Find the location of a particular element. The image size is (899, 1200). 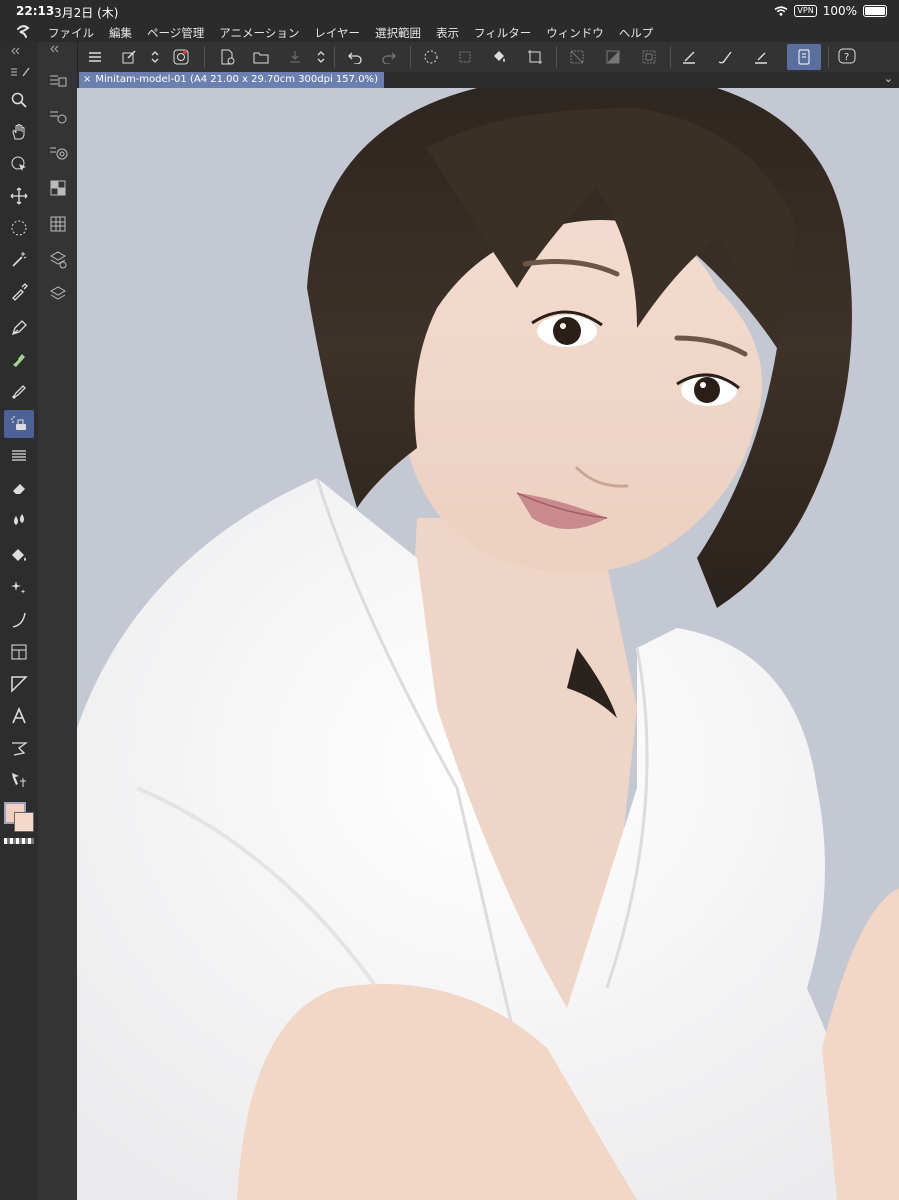

pen-tool-icon is located at coordinates (19, 328).